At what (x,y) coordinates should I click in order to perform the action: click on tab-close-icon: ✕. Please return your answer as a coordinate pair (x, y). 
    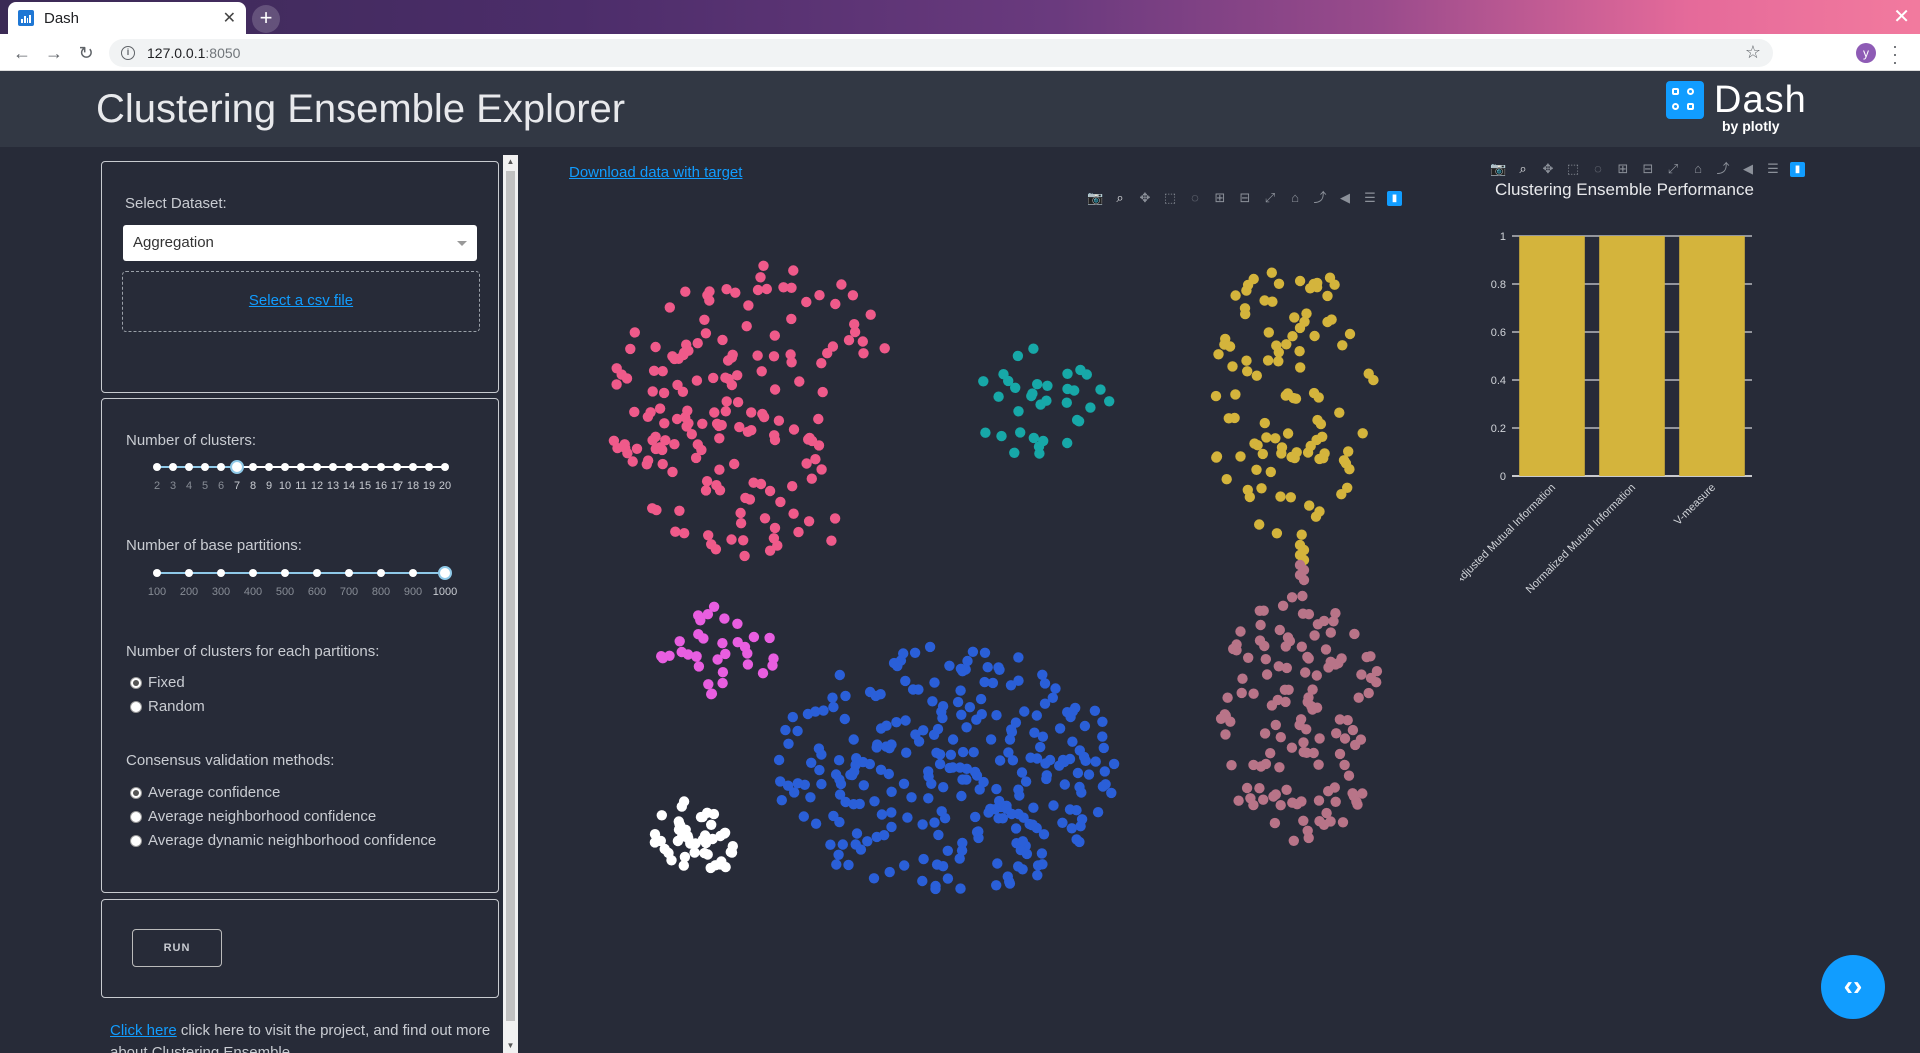
    Looking at the image, I should click on (229, 18).